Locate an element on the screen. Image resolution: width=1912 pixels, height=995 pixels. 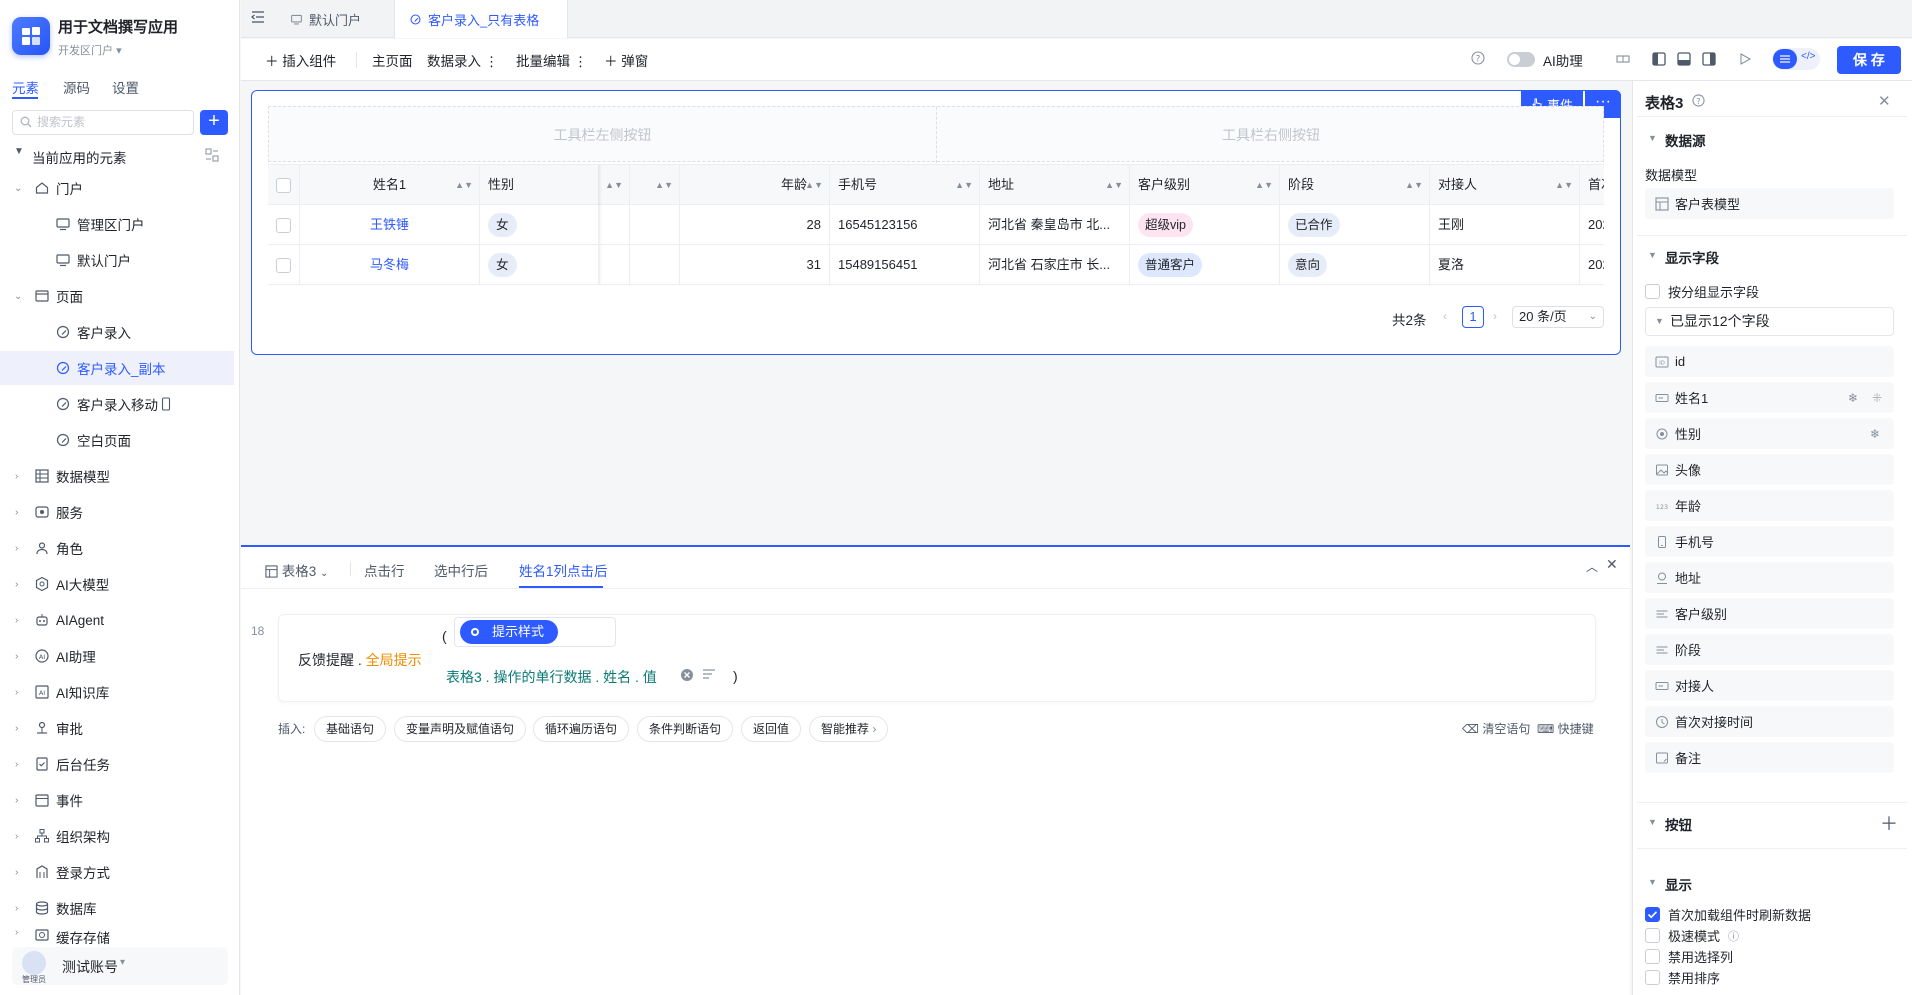
insert-return-value: 返回值 is located at coordinates (771, 729).